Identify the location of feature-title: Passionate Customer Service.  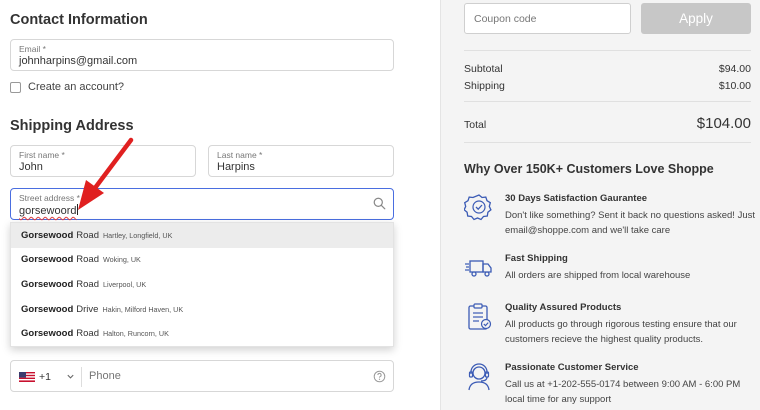
(572, 367).